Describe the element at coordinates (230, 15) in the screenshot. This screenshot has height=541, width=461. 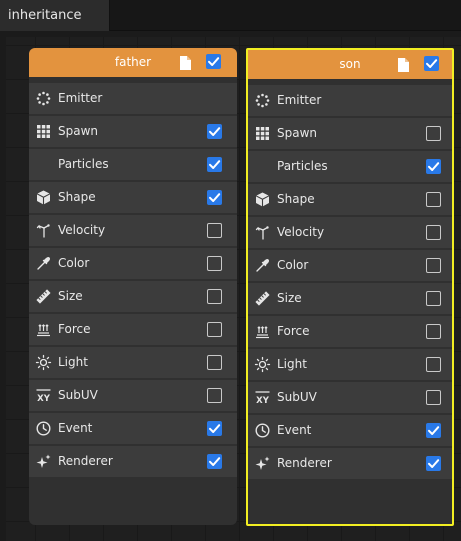
I see `tab-bar: inheritance` at that location.